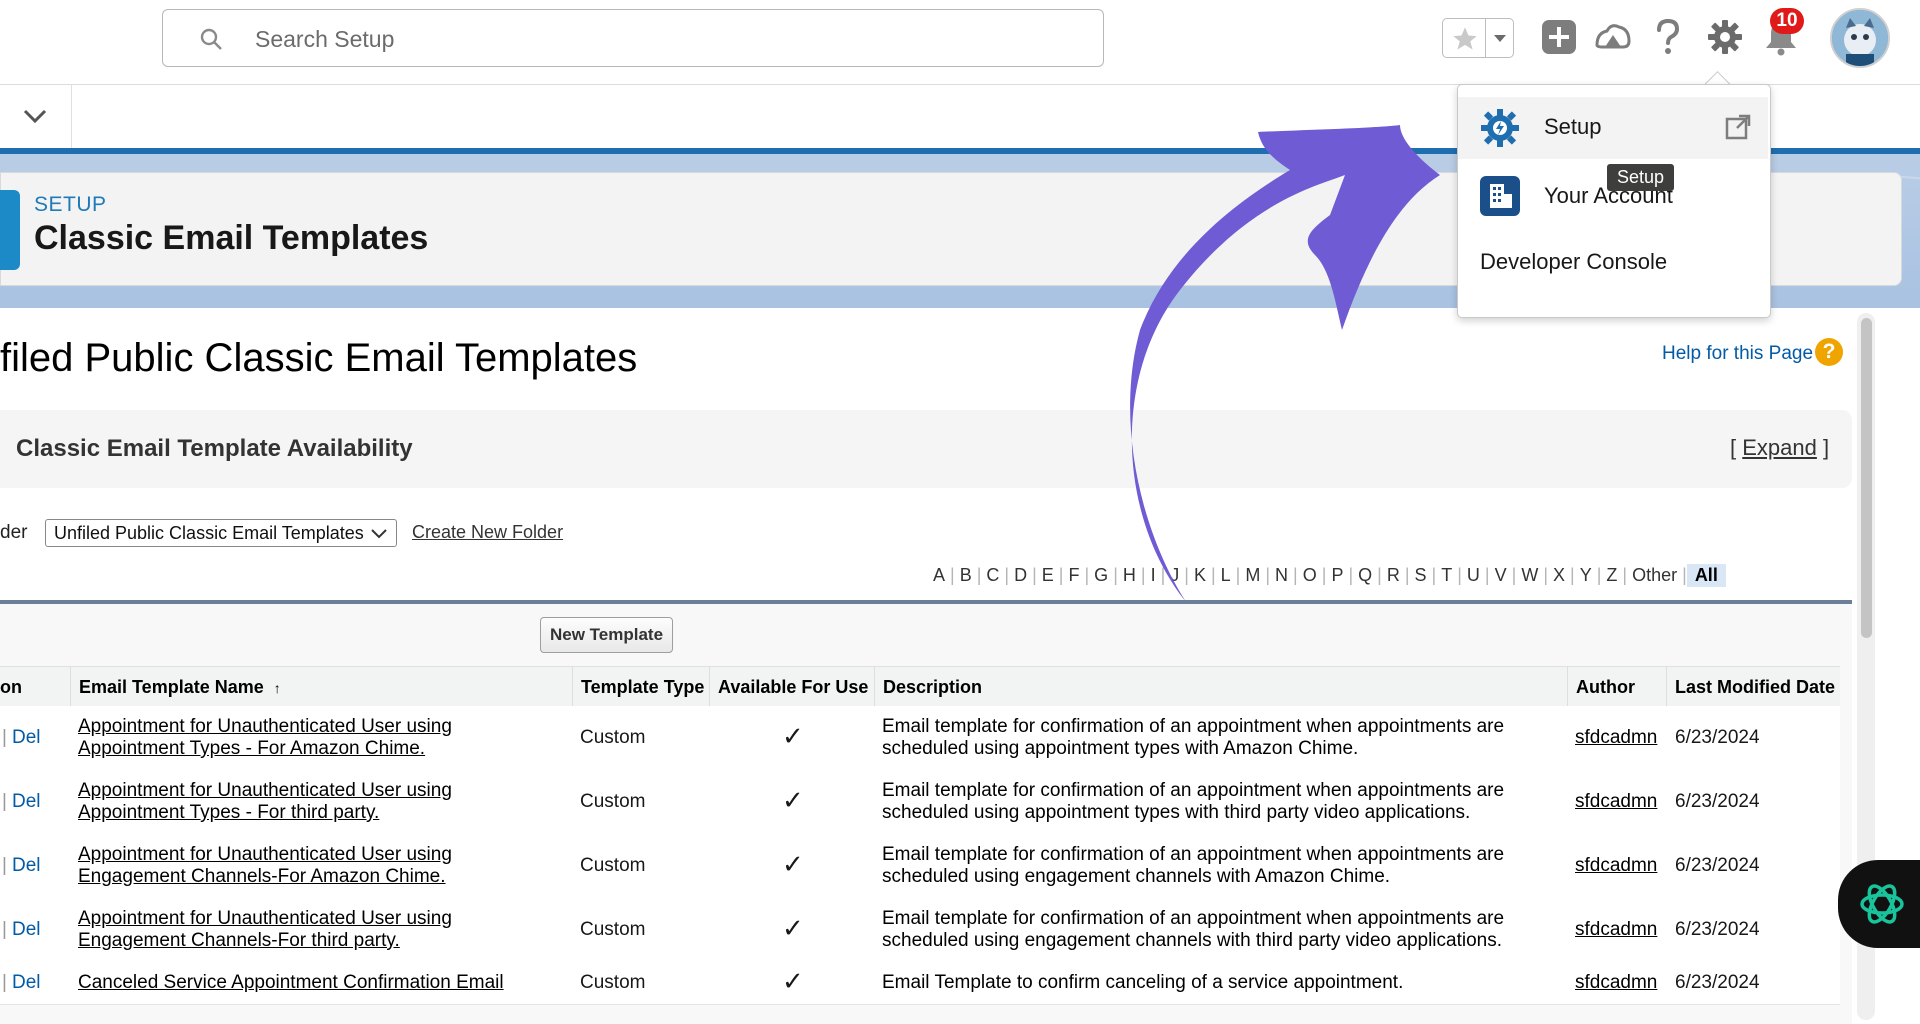 Image resolution: width=1920 pixels, height=1024 pixels. Describe the element at coordinates (992, 575) in the screenshot. I see `alphabet-letter-c: C` at that location.